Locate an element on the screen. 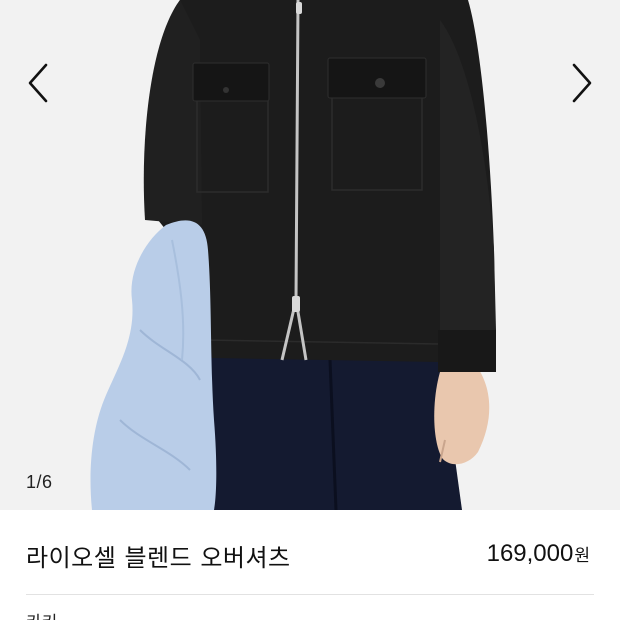 This screenshot has width=620, height=620. product-title: 라이오셀 블렌드 오버셔츠 is located at coordinates (158, 558).